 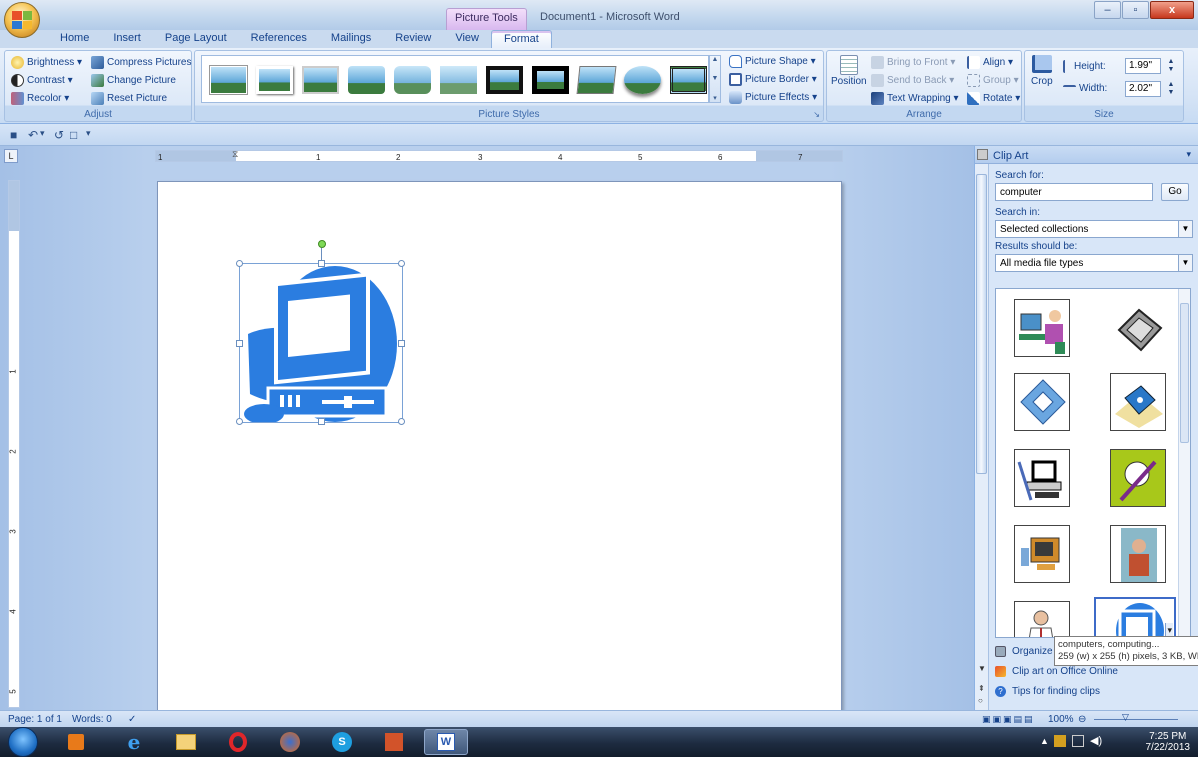 What do you see at coordinates (1135, 617) in the screenshot?
I see `clip-result-item-selected: ▾` at bounding box center [1135, 617].